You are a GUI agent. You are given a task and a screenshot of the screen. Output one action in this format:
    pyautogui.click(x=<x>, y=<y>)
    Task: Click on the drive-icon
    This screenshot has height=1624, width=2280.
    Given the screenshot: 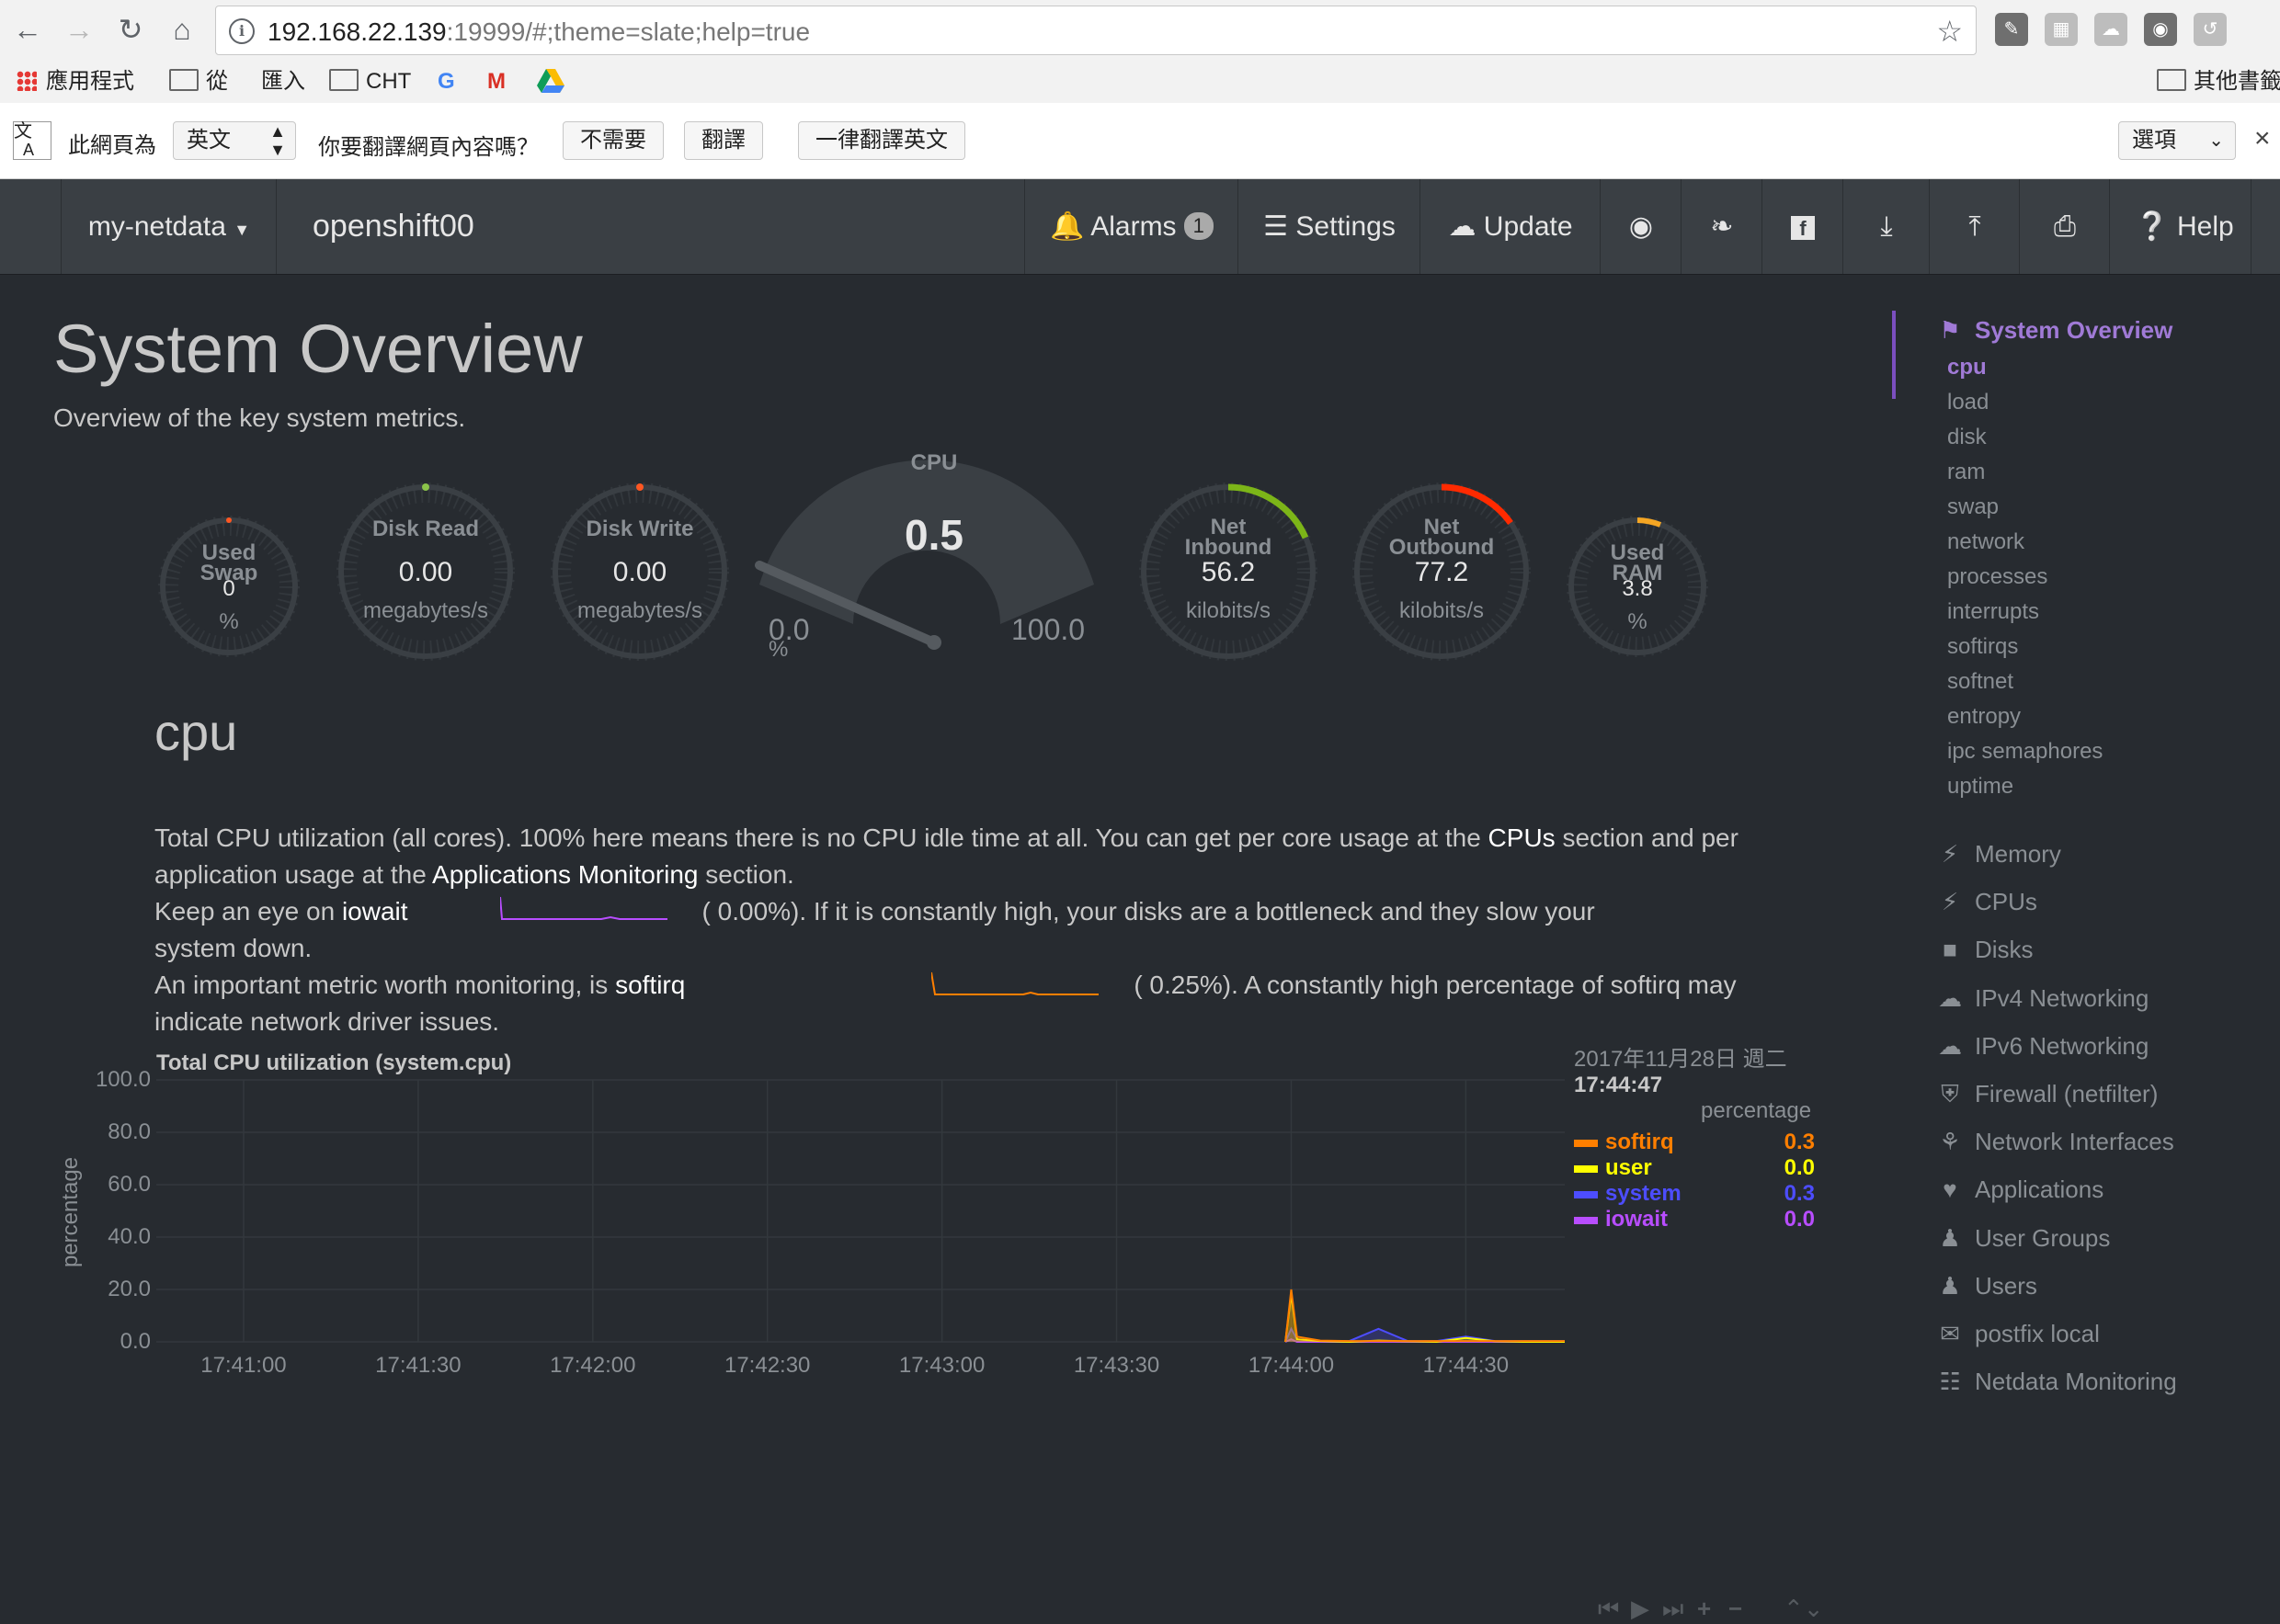 What is the action you would take?
    pyautogui.click(x=550, y=82)
    